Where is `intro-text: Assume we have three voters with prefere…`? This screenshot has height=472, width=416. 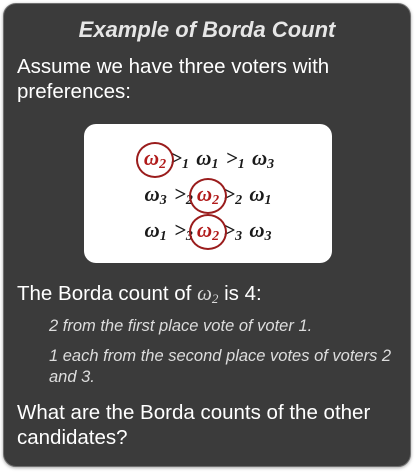
intro-text: Assume we have three voters with prefere… is located at coordinates (173, 79).